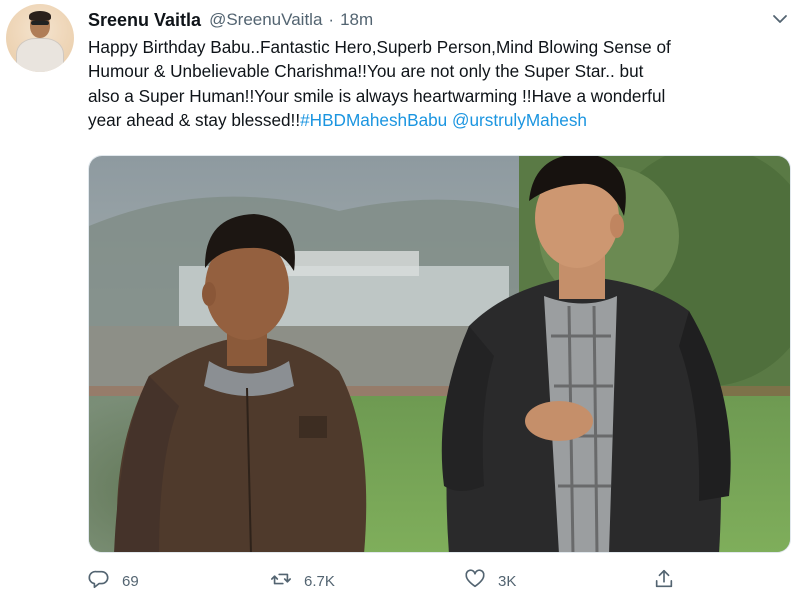  I want to click on tweet-text-fragment: year ahead & stay blessed!!, so click(194, 119).